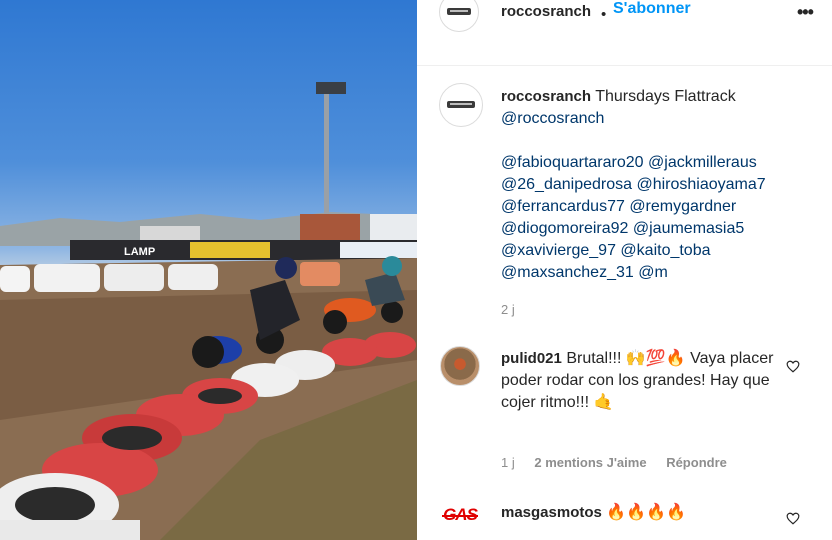  What do you see at coordinates (378, 250) in the screenshot?
I see `banner-white` at bounding box center [378, 250].